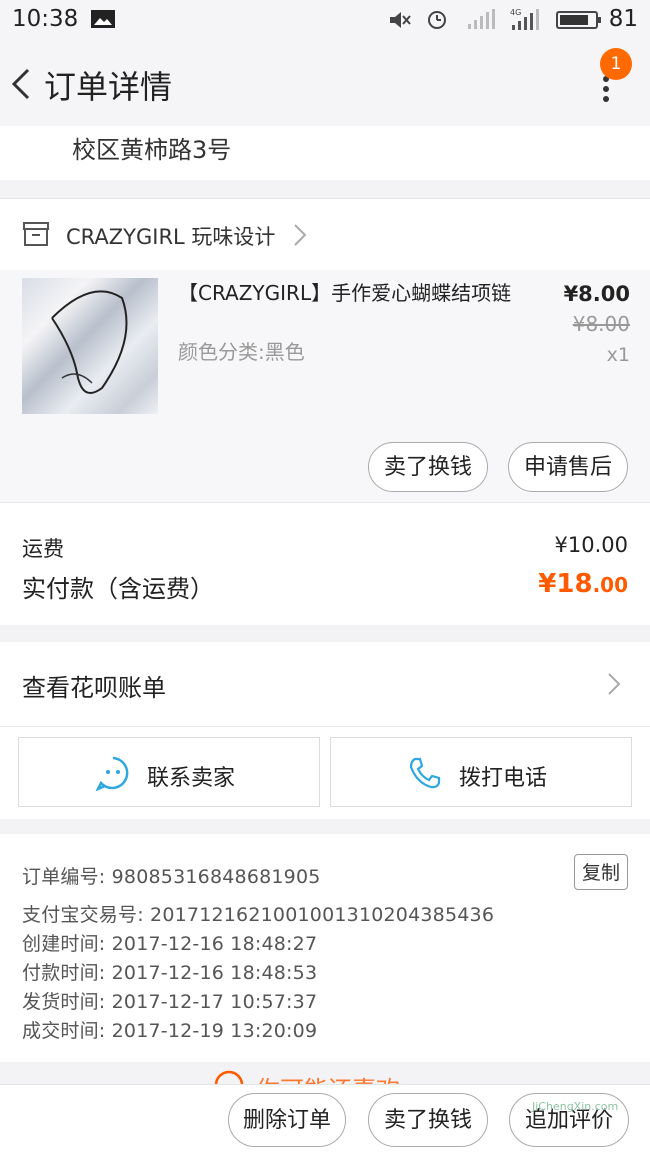  I want to click on paid-time: 付款时间: 2017-12-16 18:48:53, so click(170, 973).